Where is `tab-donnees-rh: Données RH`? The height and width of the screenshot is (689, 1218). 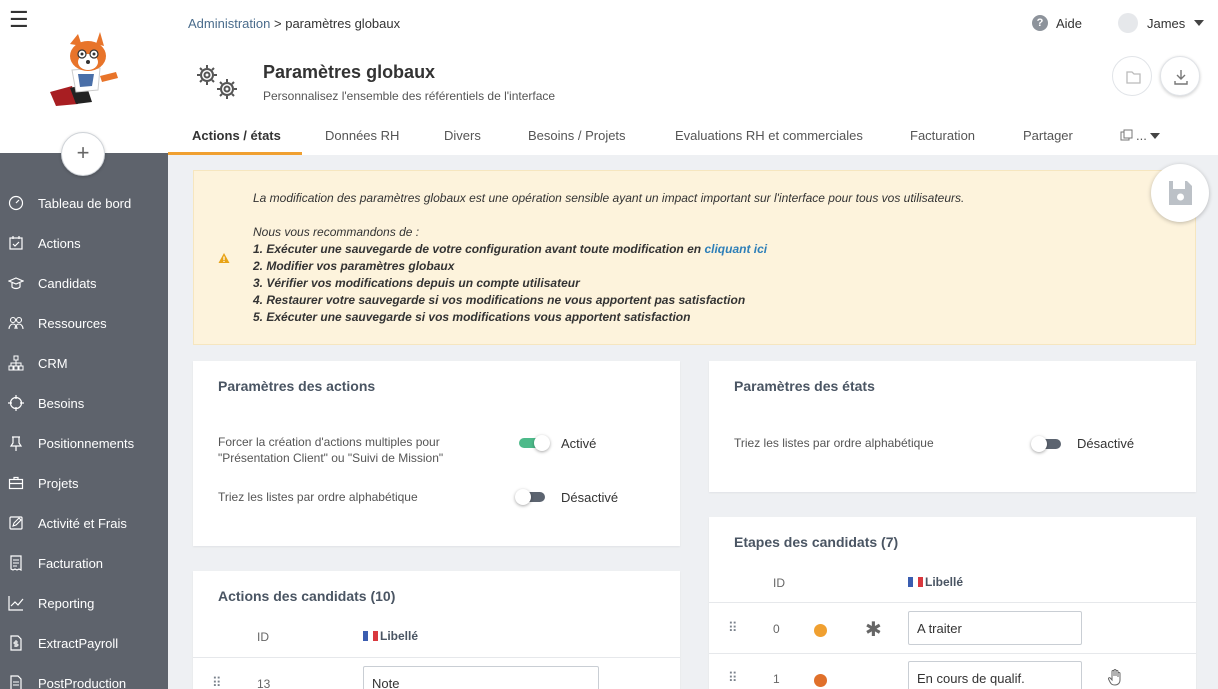 tab-donnees-rh: Données RH is located at coordinates (362, 135).